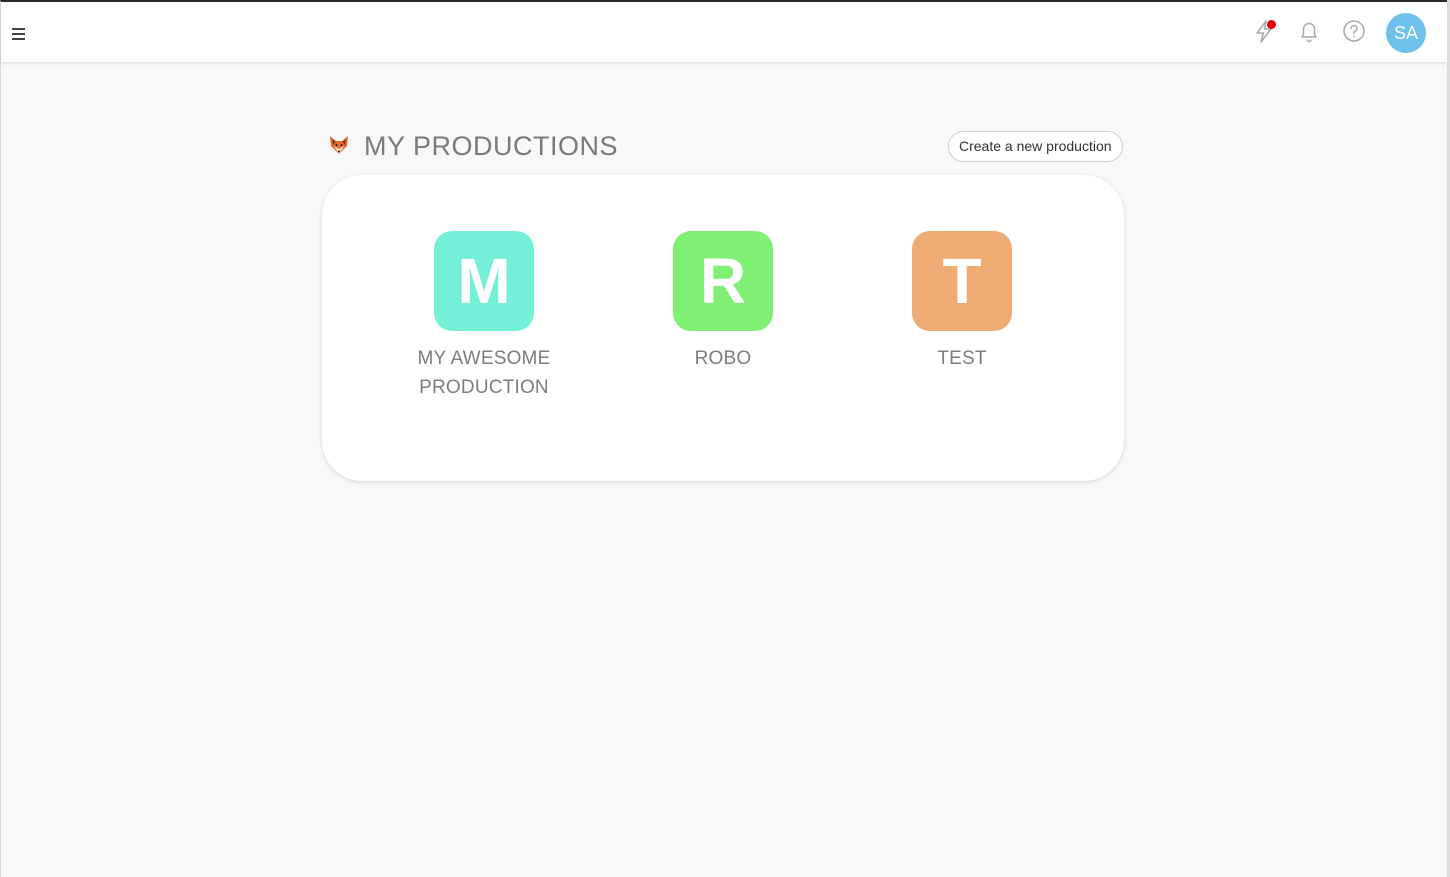  I want to click on bell-icon, so click(1309, 31).